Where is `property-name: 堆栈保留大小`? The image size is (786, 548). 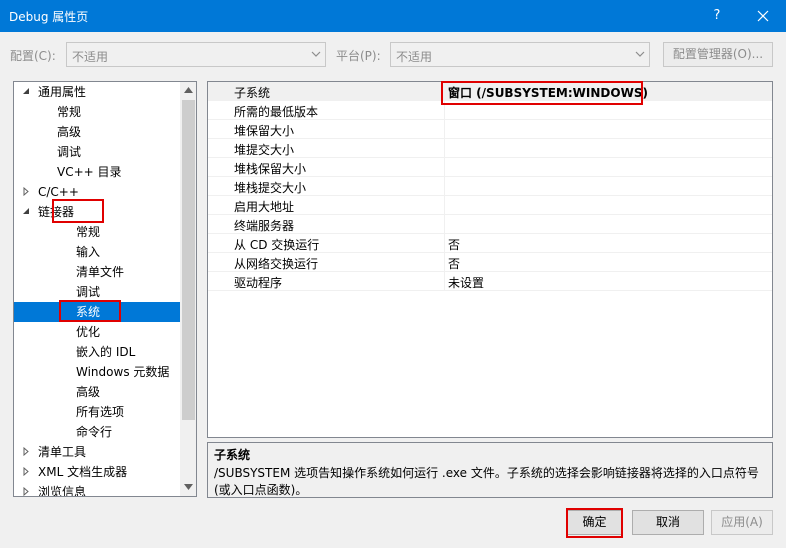 property-name: 堆栈保留大小 is located at coordinates (270, 169).